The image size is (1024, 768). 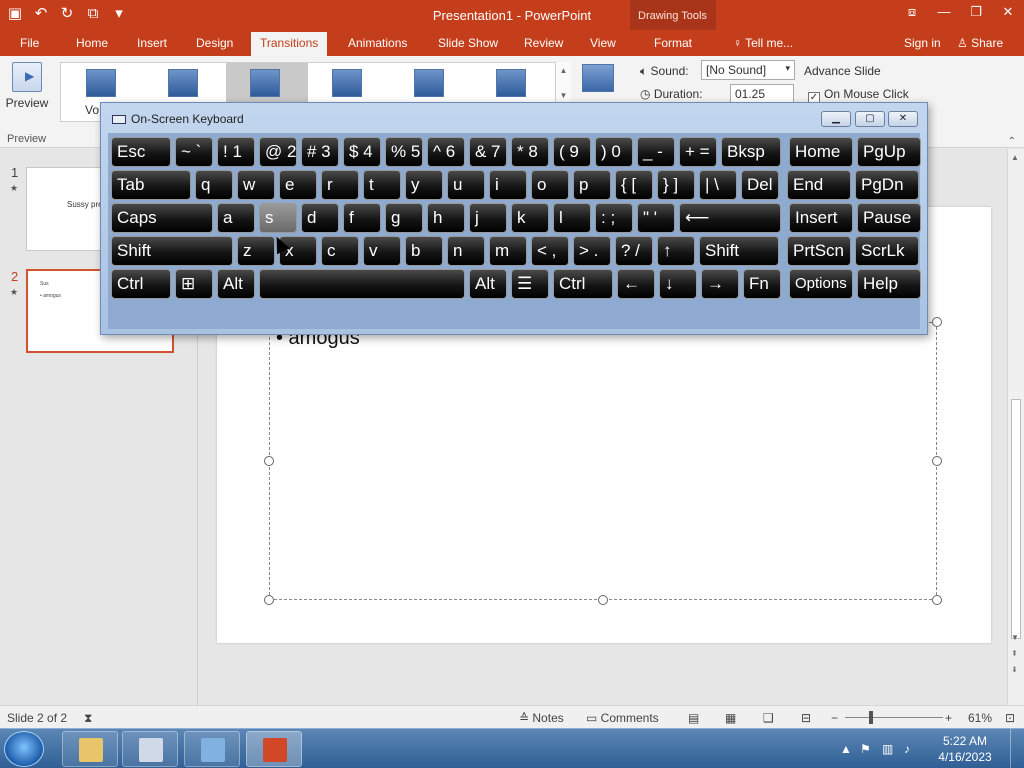 What do you see at coordinates (88, 718) in the screenshot?
I see `spelling-check-icon: ⧗` at bounding box center [88, 718].